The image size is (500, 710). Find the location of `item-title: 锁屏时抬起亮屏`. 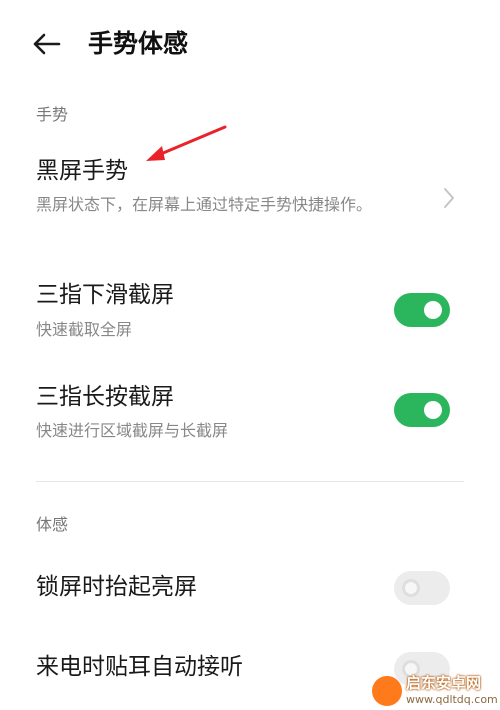

item-title: 锁屏时抬起亮屏 is located at coordinates (116, 587).